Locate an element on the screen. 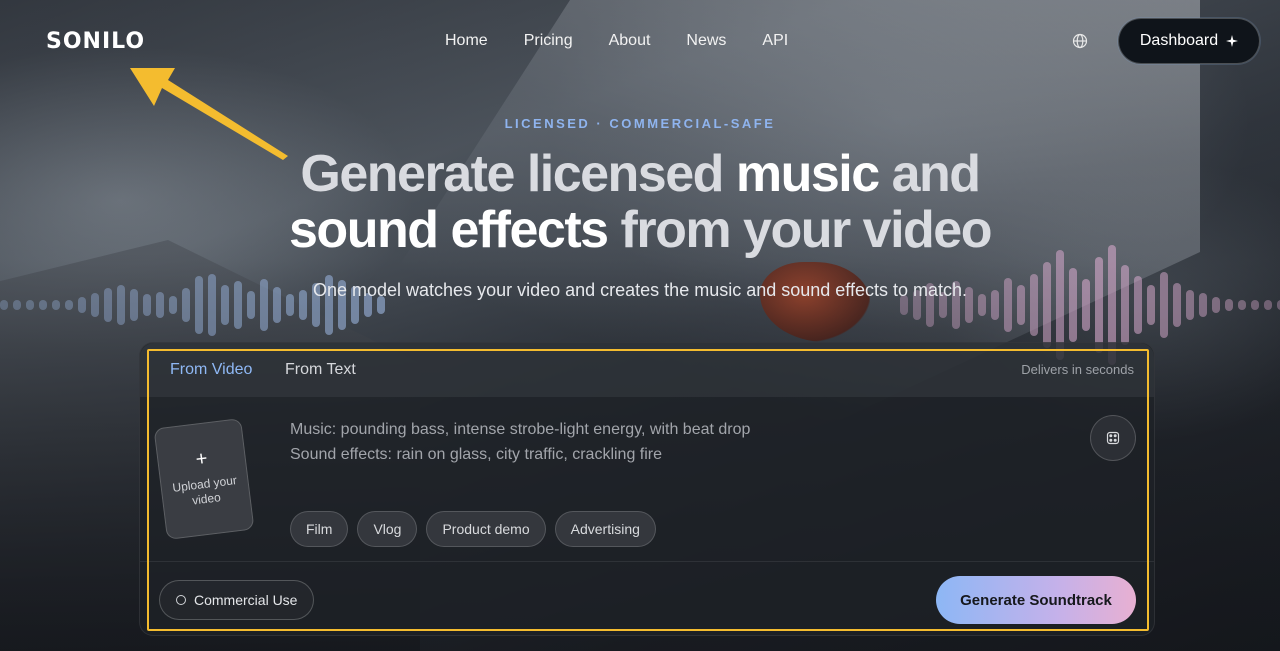  chip-advertising: Advertising is located at coordinates (605, 529).